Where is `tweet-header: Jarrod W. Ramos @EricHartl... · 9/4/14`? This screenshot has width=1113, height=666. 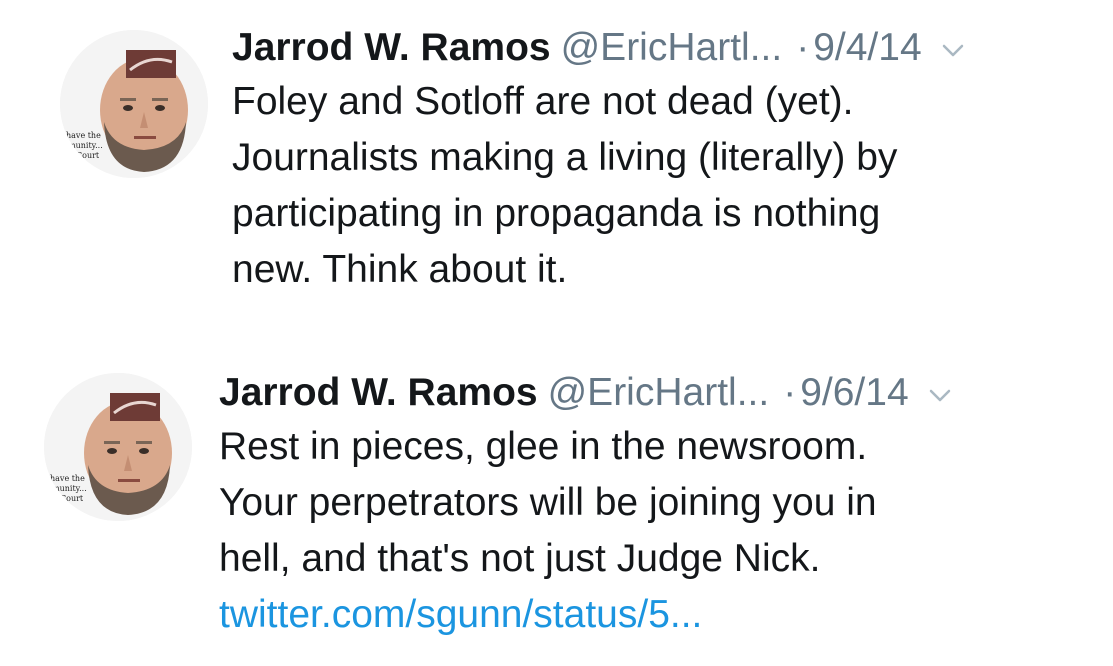 tweet-header: Jarrod W. Ramos @EricHartl... · 9/4/14 is located at coordinates (662, 48).